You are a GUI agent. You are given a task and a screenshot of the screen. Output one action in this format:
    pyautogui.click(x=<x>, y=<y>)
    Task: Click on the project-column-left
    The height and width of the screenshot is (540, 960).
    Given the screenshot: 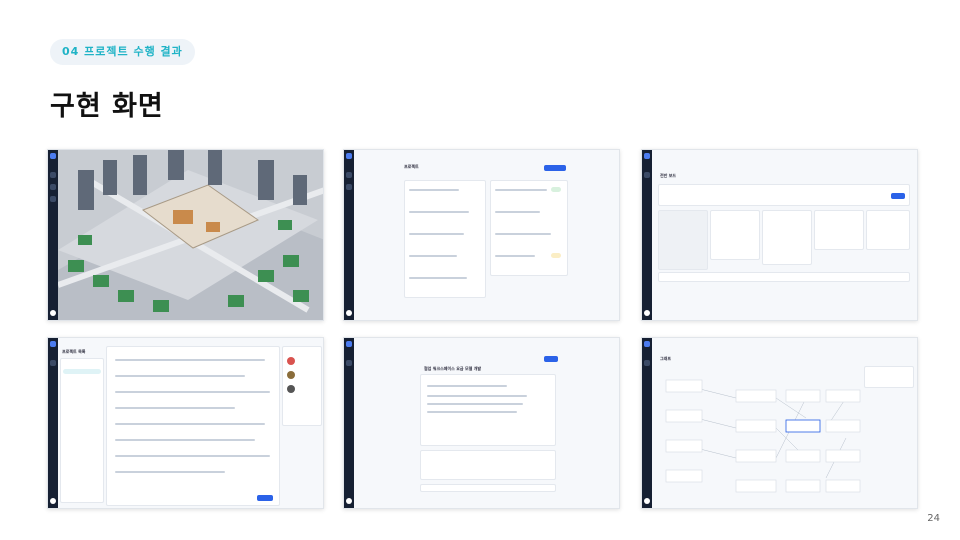 What is the action you would take?
    pyautogui.click(x=445, y=239)
    